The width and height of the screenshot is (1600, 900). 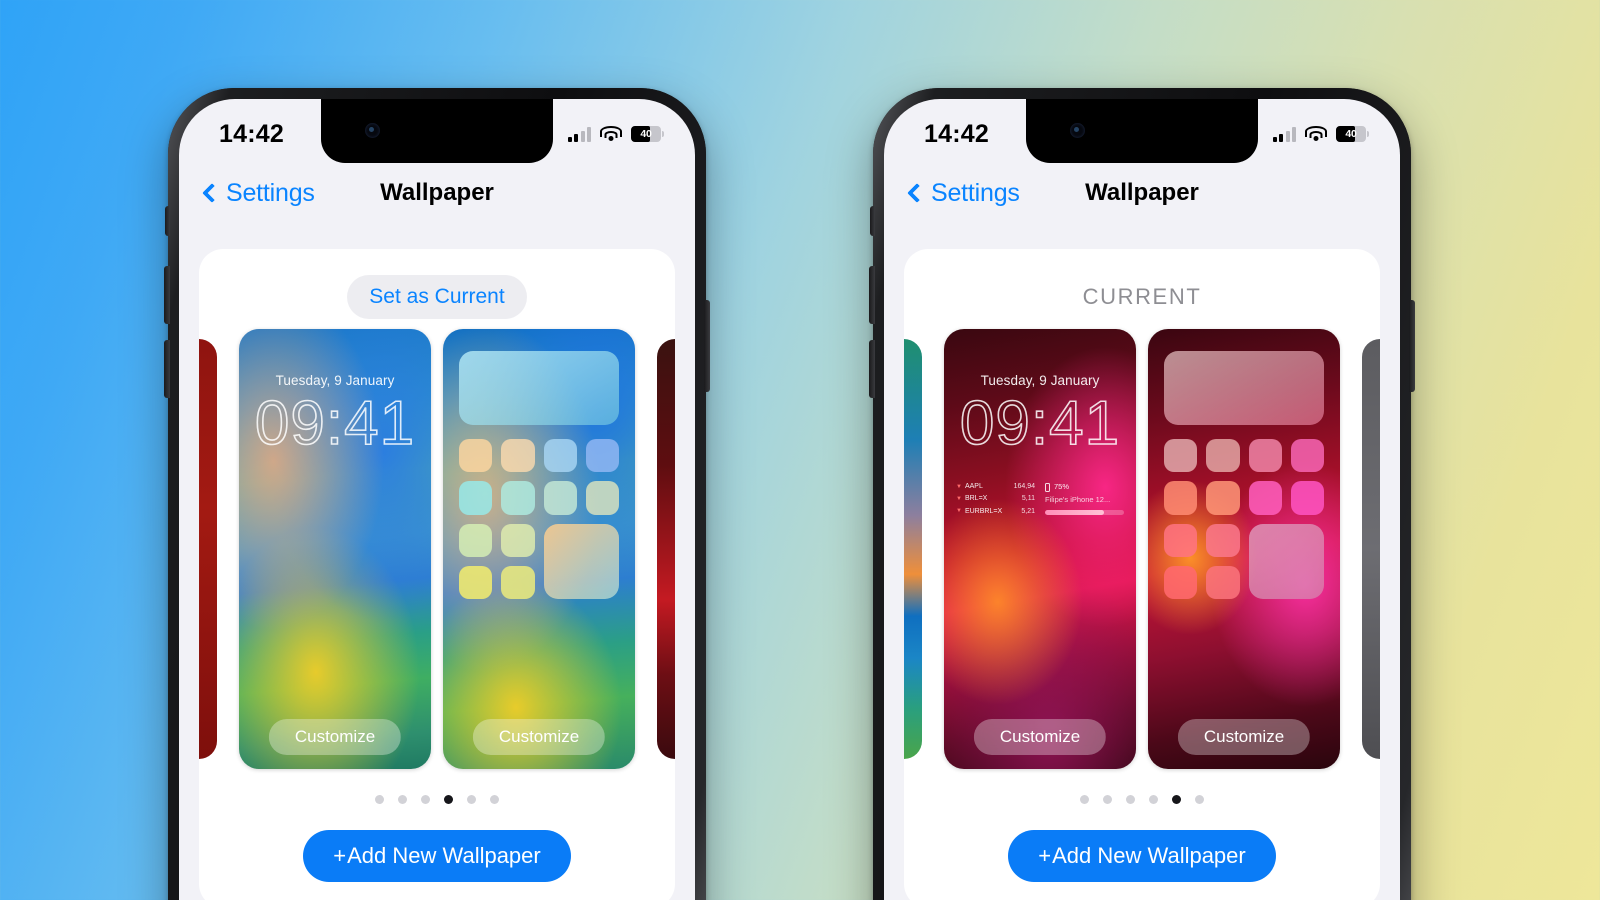 I want to click on carousel-page-dots, so click(x=437, y=799).